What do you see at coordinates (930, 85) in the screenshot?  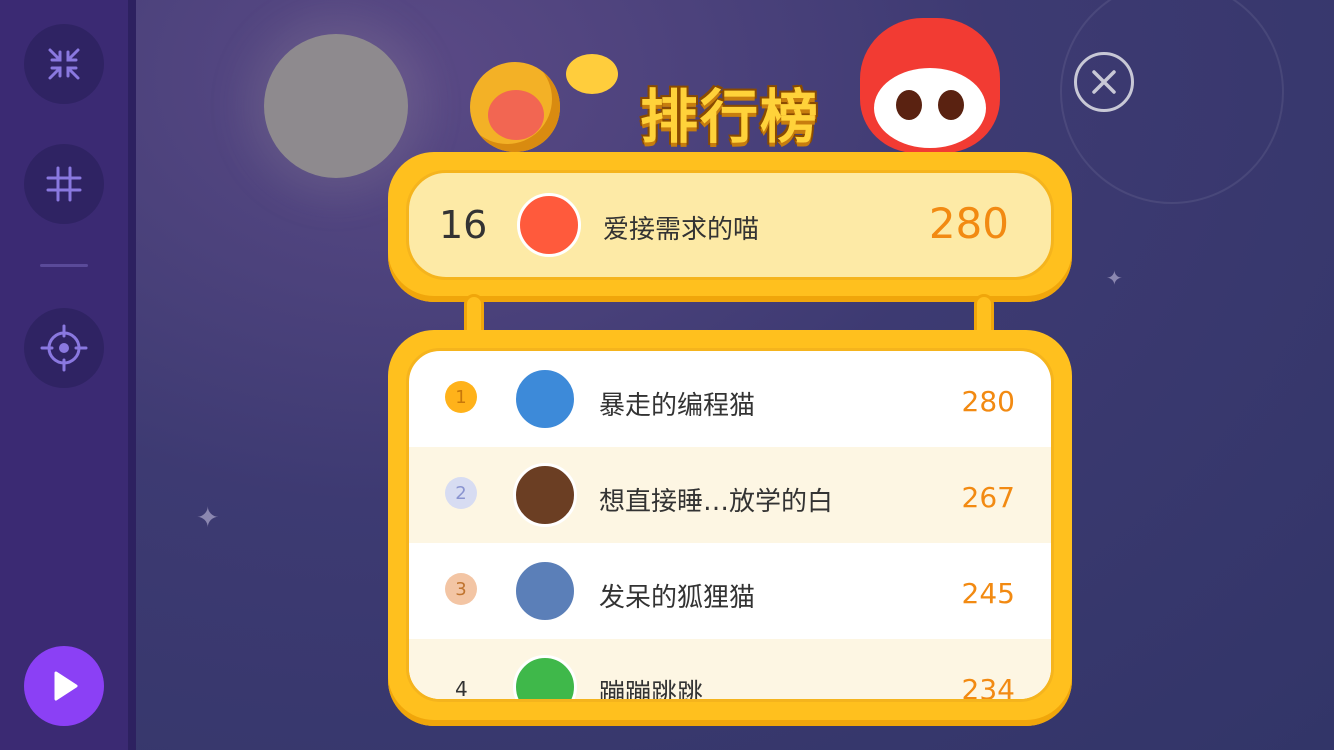 I see `mascot-cat-image` at bounding box center [930, 85].